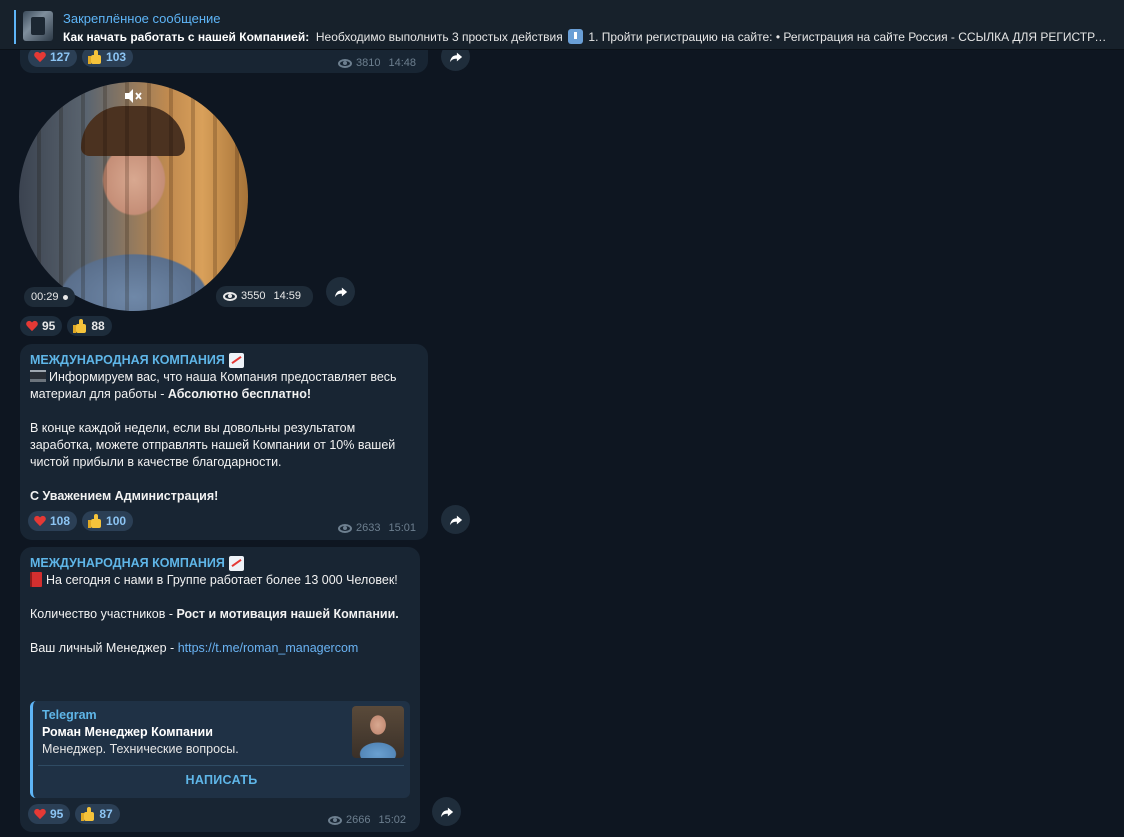 The image size is (1124, 837). What do you see at coordinates (439, 37) in the screenshot?
I see `pinned-text-1: Необходимо выполнить 3 простых действия` at bounding box center [439, 37].